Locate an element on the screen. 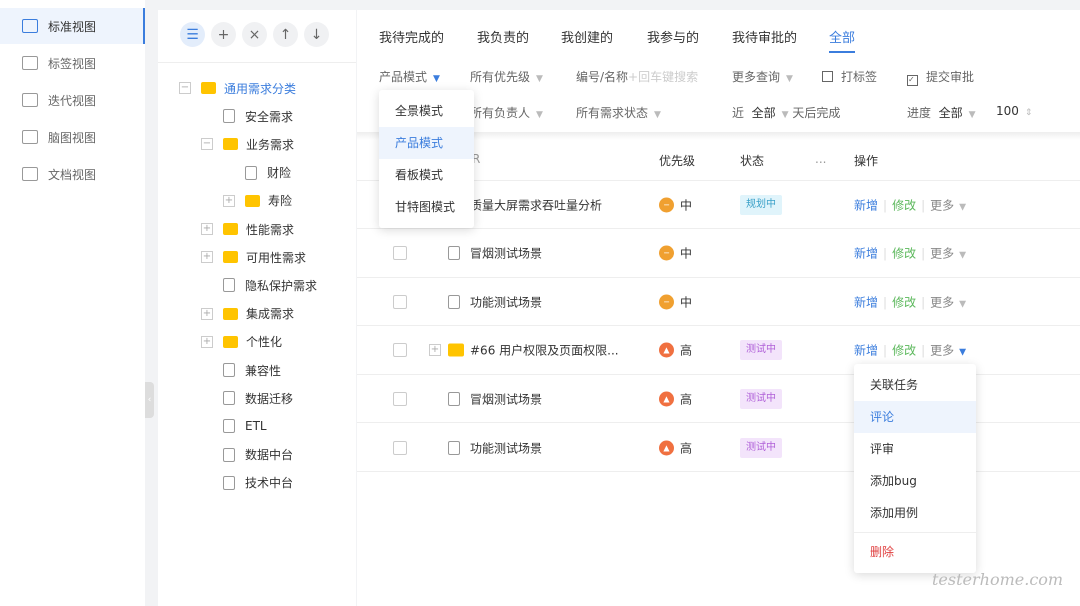 This screenshot has height=606, width=1080. more-query-button: 更多查询 ▼ is located at coordinates (762, 76).